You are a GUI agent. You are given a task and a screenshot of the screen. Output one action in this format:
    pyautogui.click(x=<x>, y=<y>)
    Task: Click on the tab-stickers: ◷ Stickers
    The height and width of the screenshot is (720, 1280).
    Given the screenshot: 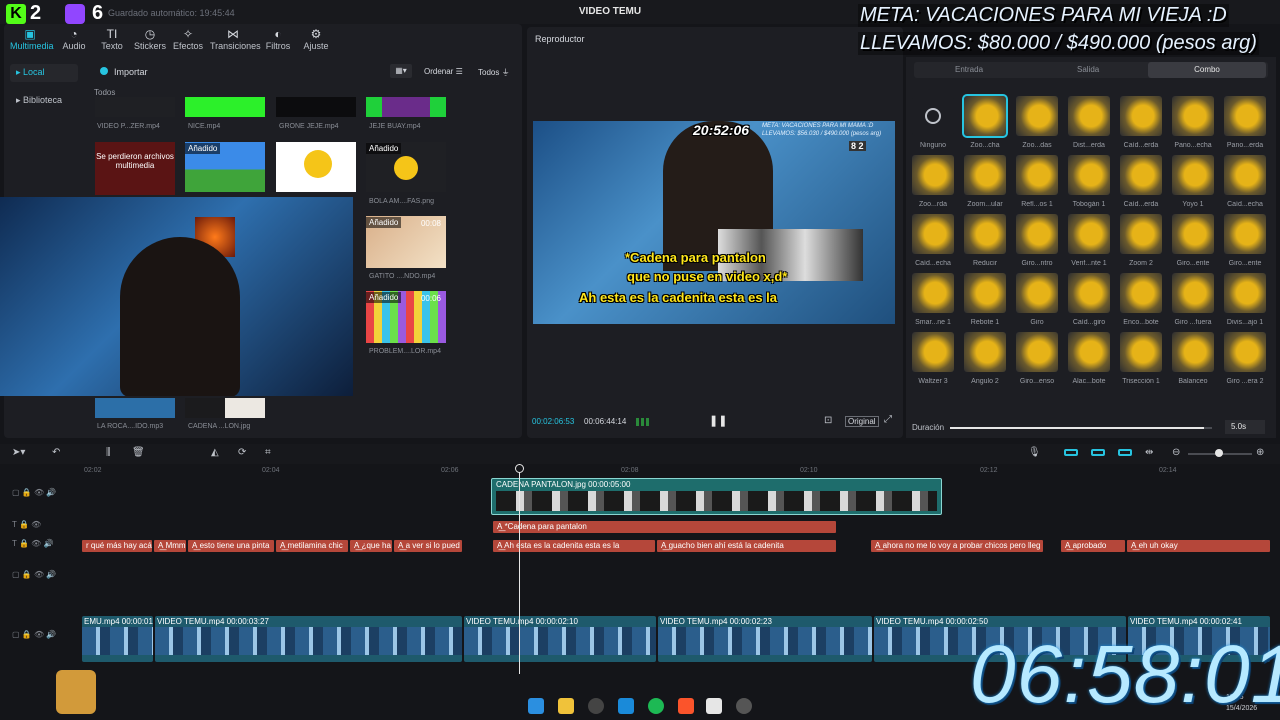 What is the action you would take?
    pyautogui.click(x=150, y=41)
    